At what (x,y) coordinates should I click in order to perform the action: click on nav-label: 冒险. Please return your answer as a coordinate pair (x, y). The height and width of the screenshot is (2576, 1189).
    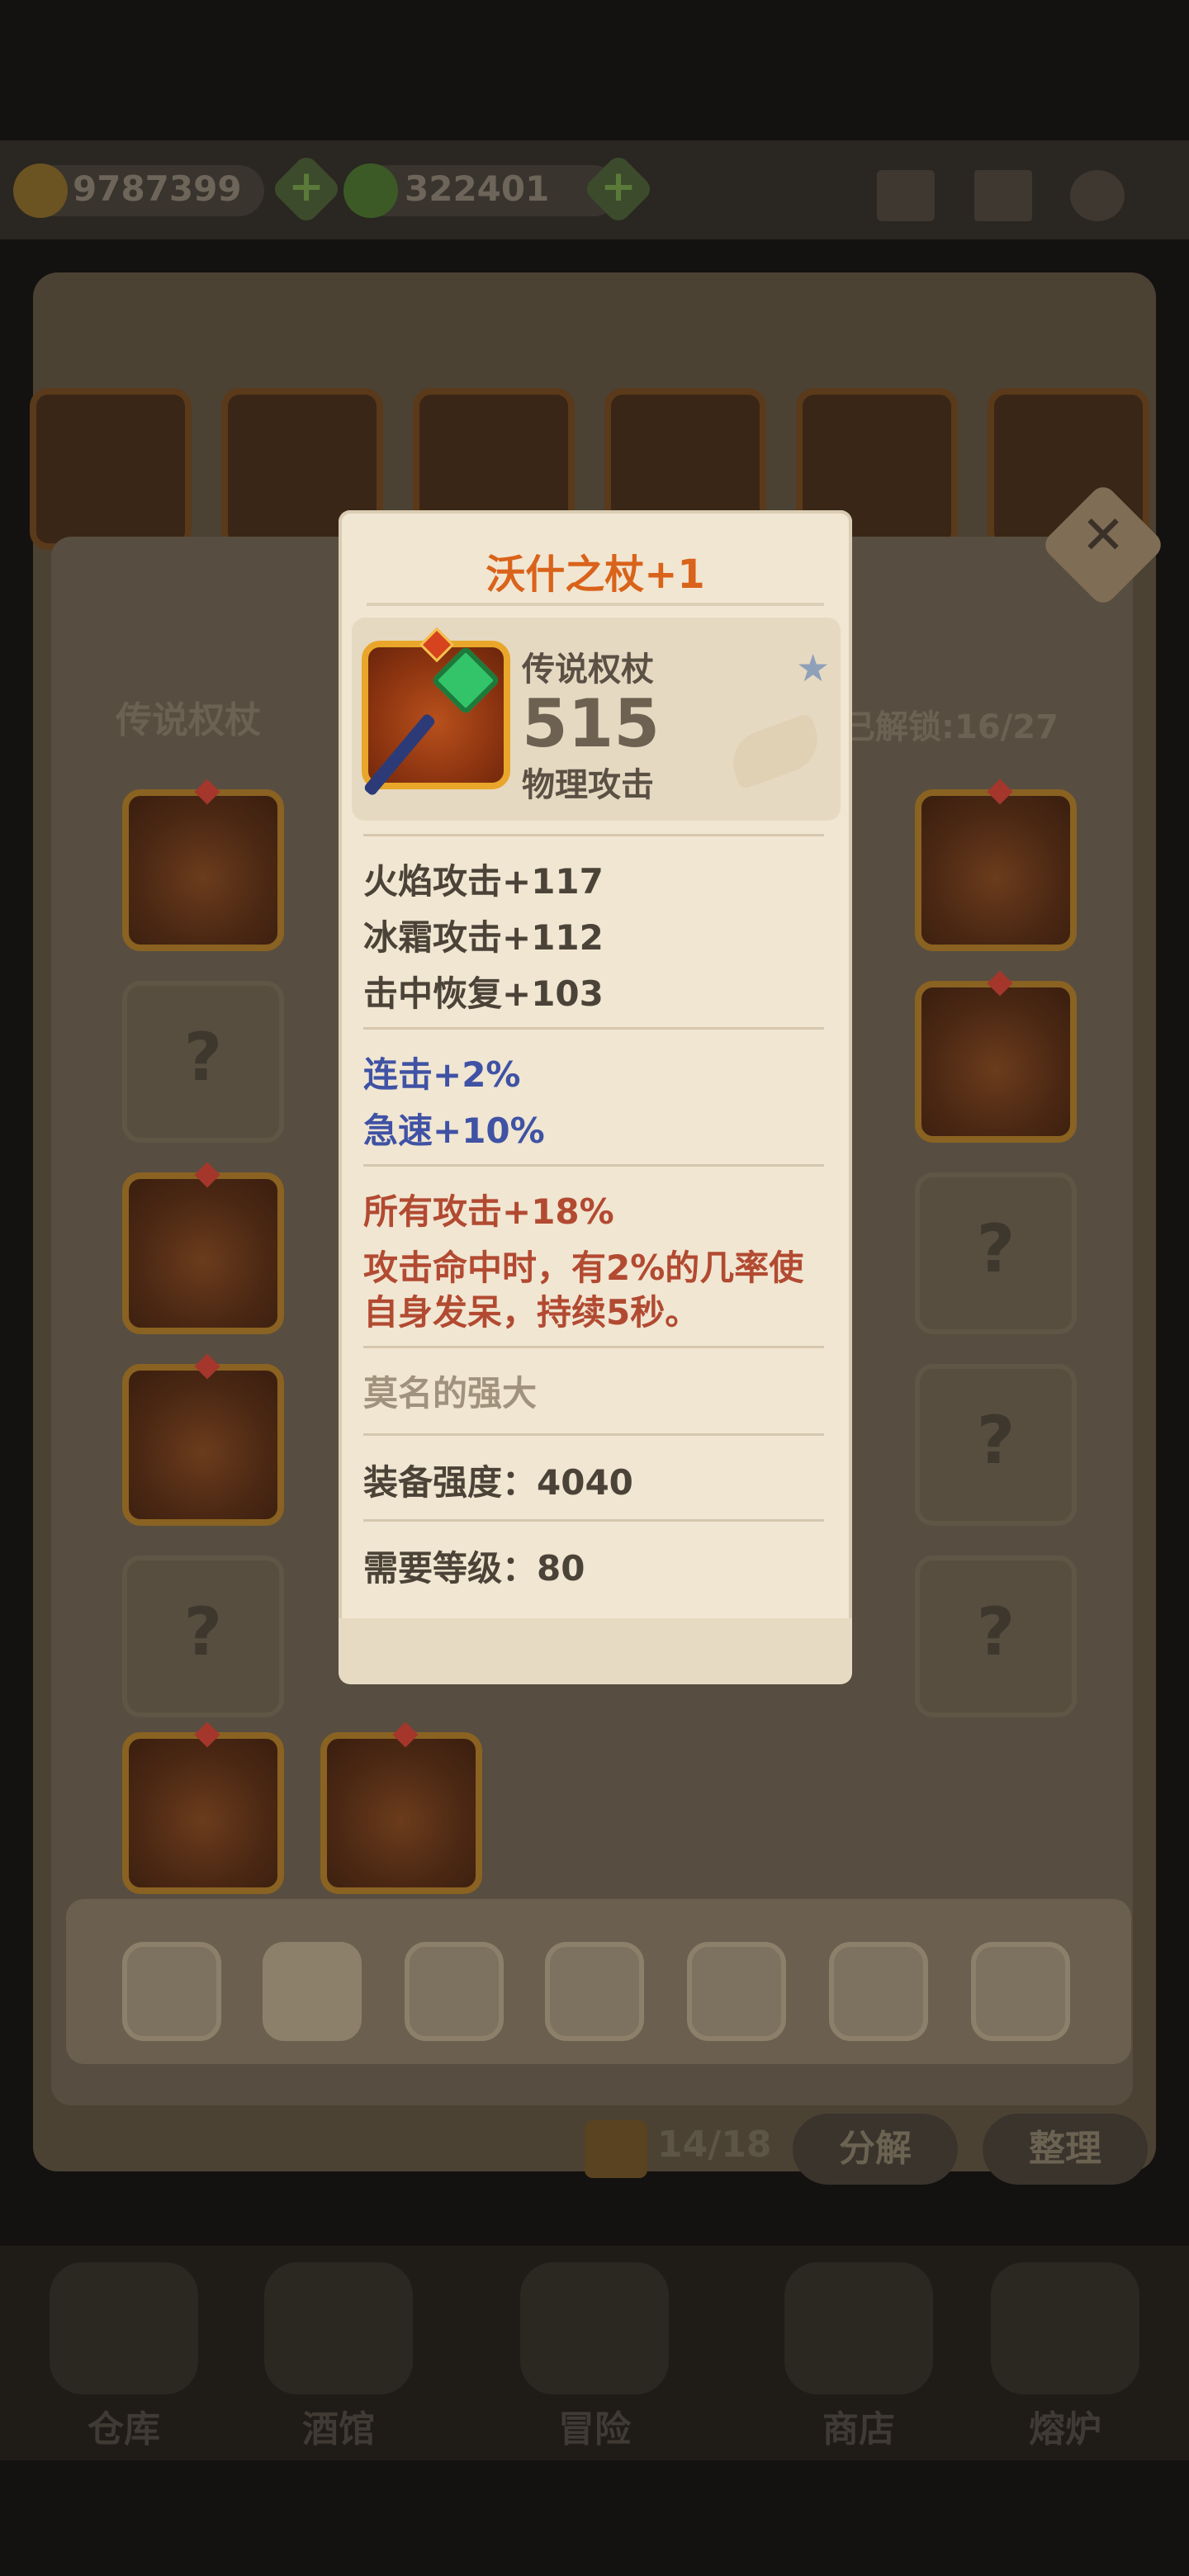
    Looking at the image, I should click on (594, 2429).